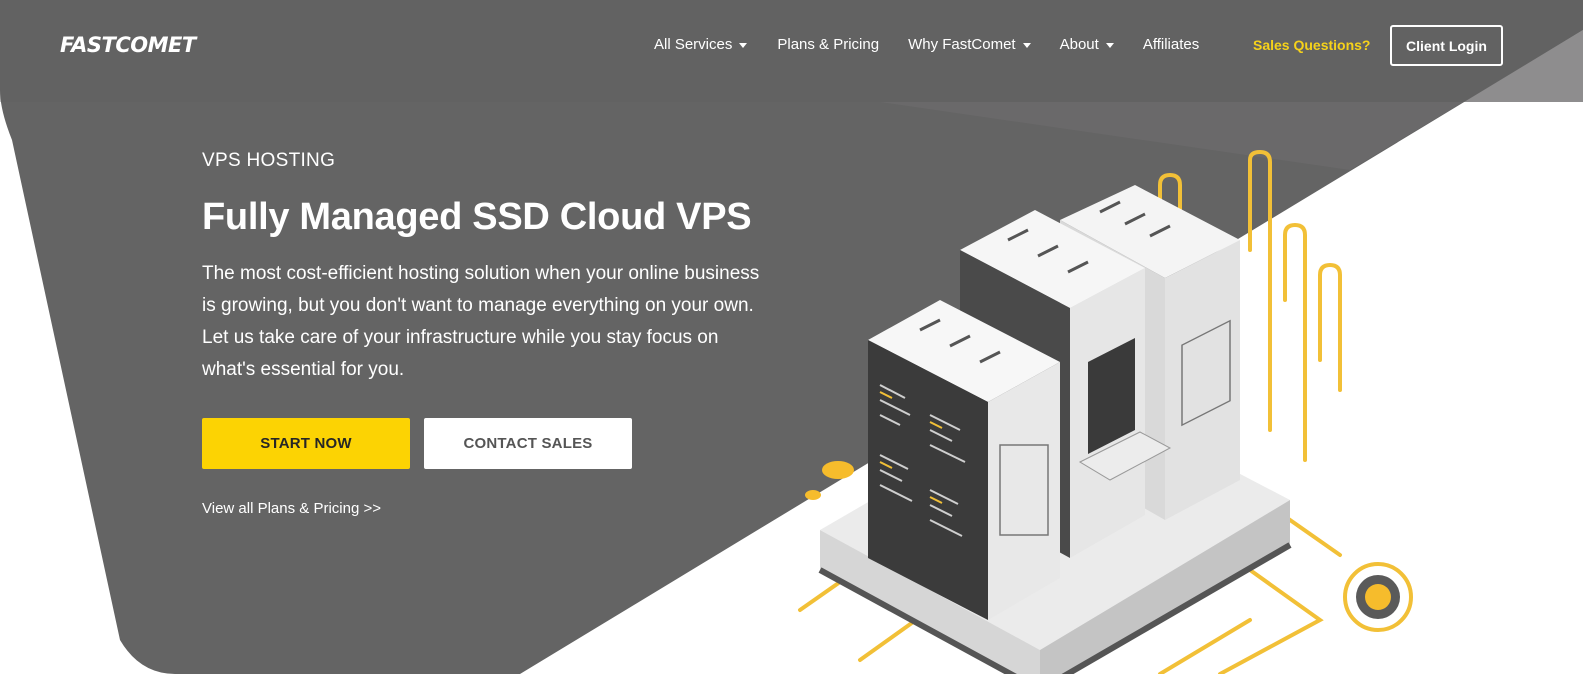 This screenshot has width=1583, height=674. What do you see at coordinates (417, 443) in the screenshot?
I see `hero-buttons: START NOW CONTACT SALES` at bounding box center [417, 443].